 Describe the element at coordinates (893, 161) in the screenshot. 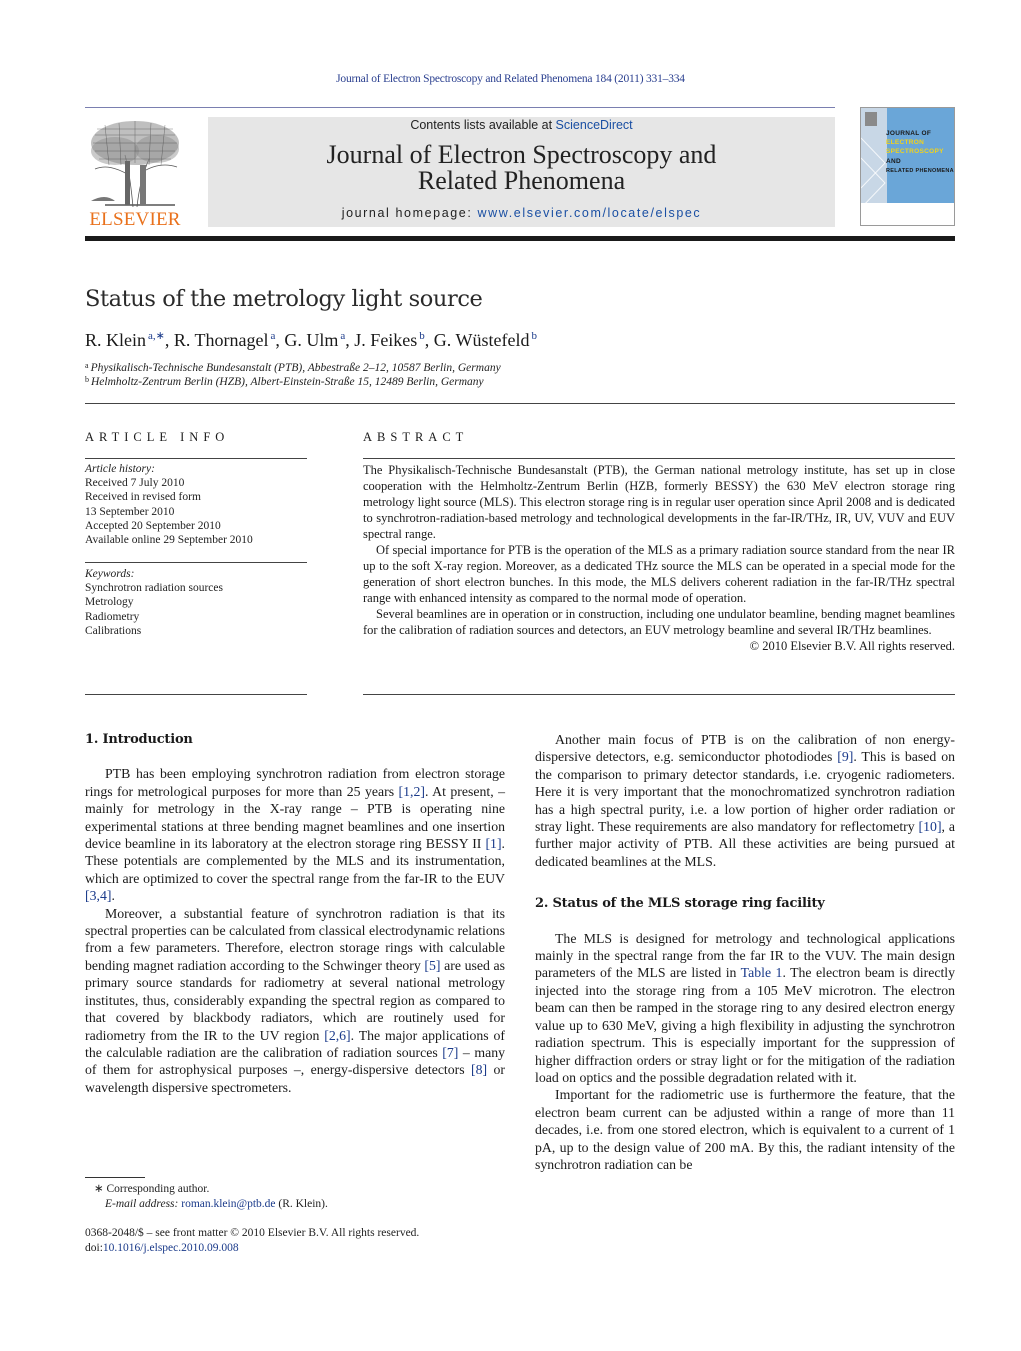

I see `cover-line-4: AND` at that location.